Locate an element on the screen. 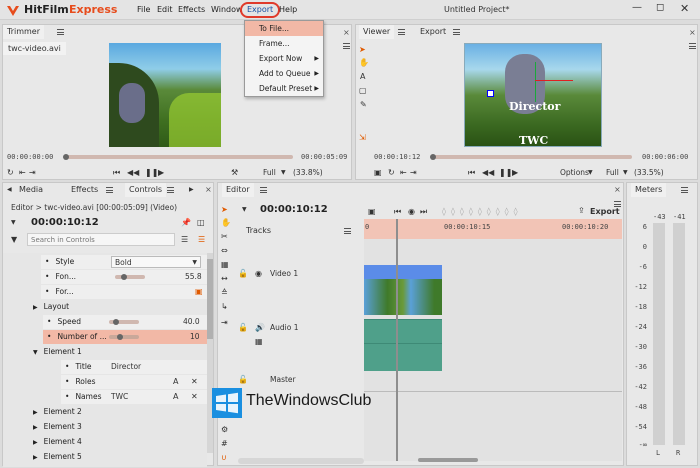 The image size is (700, 468). timeline-ripple-icon: ▦ is located at coordinates (225, 265).